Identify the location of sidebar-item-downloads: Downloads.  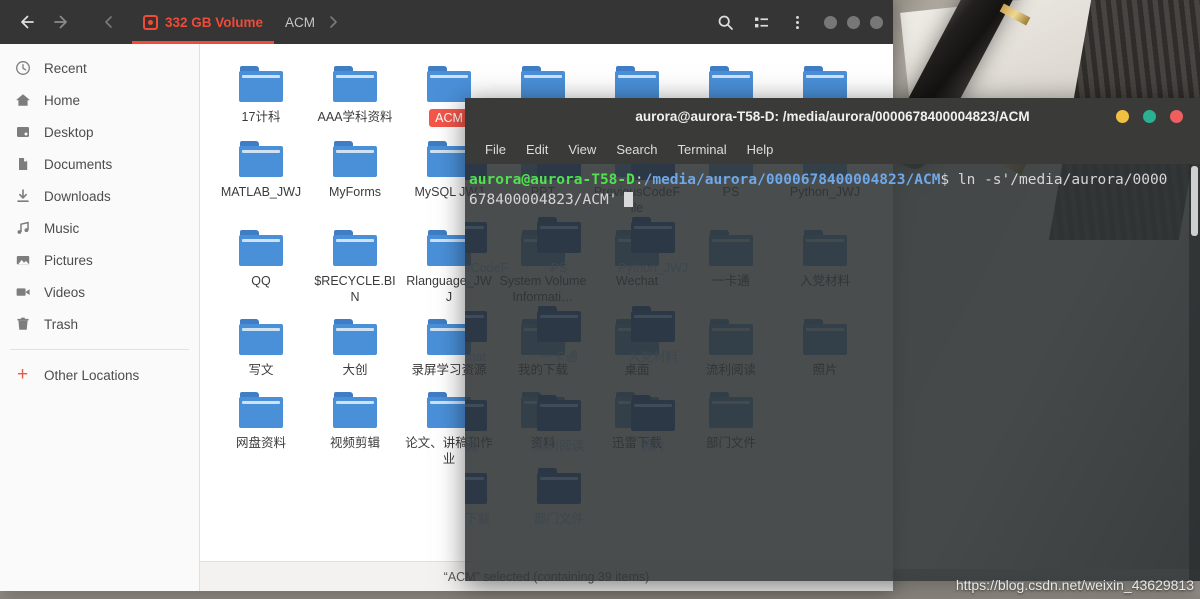
(99, 196).